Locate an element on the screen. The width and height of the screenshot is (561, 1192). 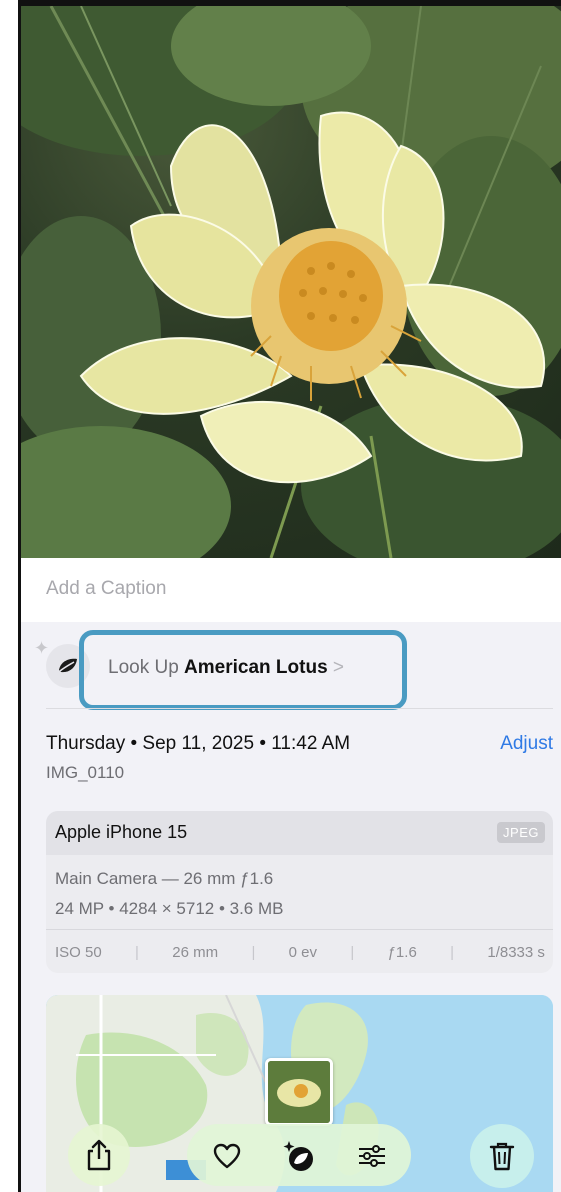
exif-exposure: 0 ev is located at coordinates (303, 952).